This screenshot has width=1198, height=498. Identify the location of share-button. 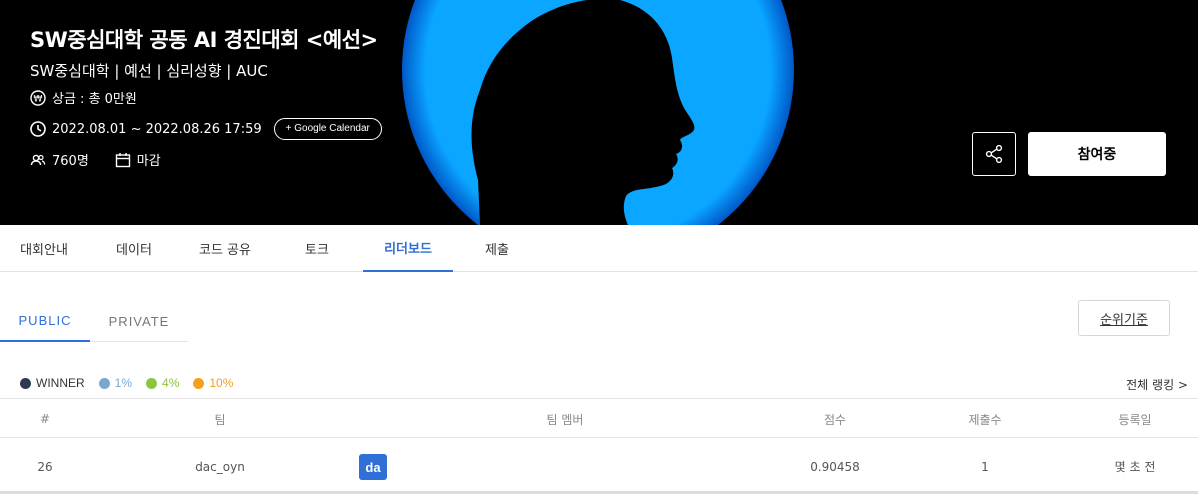
(994, 154).